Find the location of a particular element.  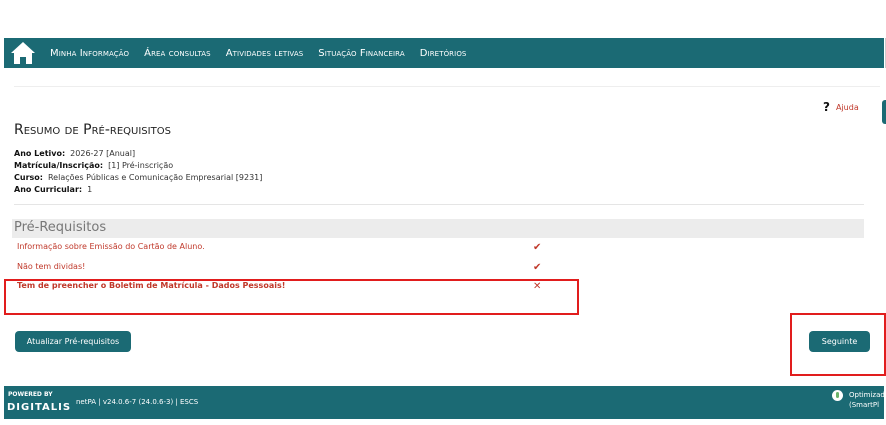

header-divider is located at coordinates (447, 86).